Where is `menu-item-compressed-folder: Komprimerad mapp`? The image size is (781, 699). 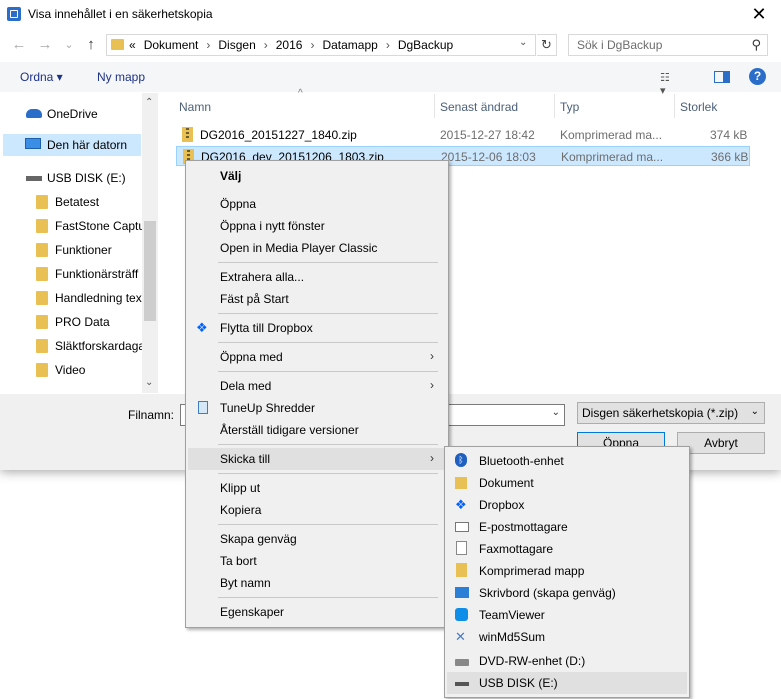
menu-item-compressed-folder: Komprimerad mapp is located at coordinates (567, 571).